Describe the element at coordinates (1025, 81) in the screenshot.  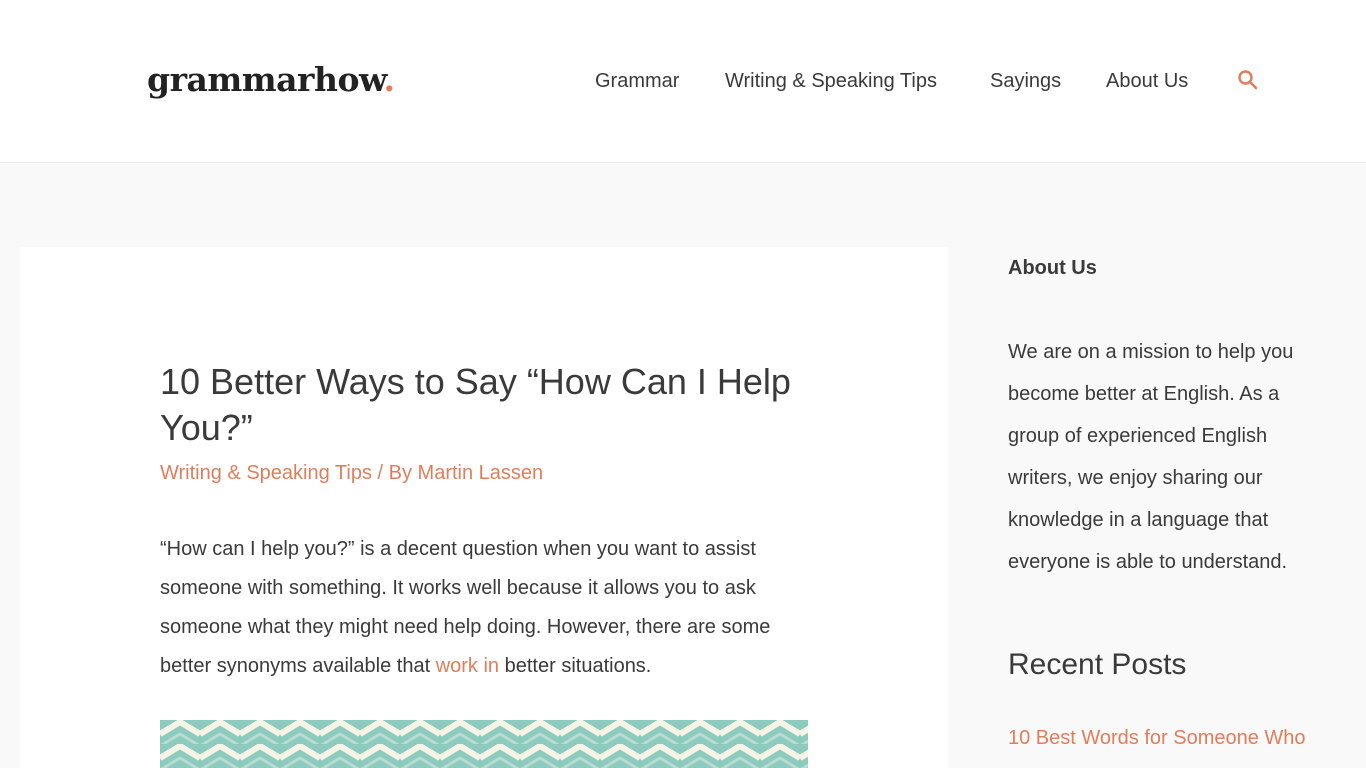
I see `nav-item-sayings: Sayings` at that location.